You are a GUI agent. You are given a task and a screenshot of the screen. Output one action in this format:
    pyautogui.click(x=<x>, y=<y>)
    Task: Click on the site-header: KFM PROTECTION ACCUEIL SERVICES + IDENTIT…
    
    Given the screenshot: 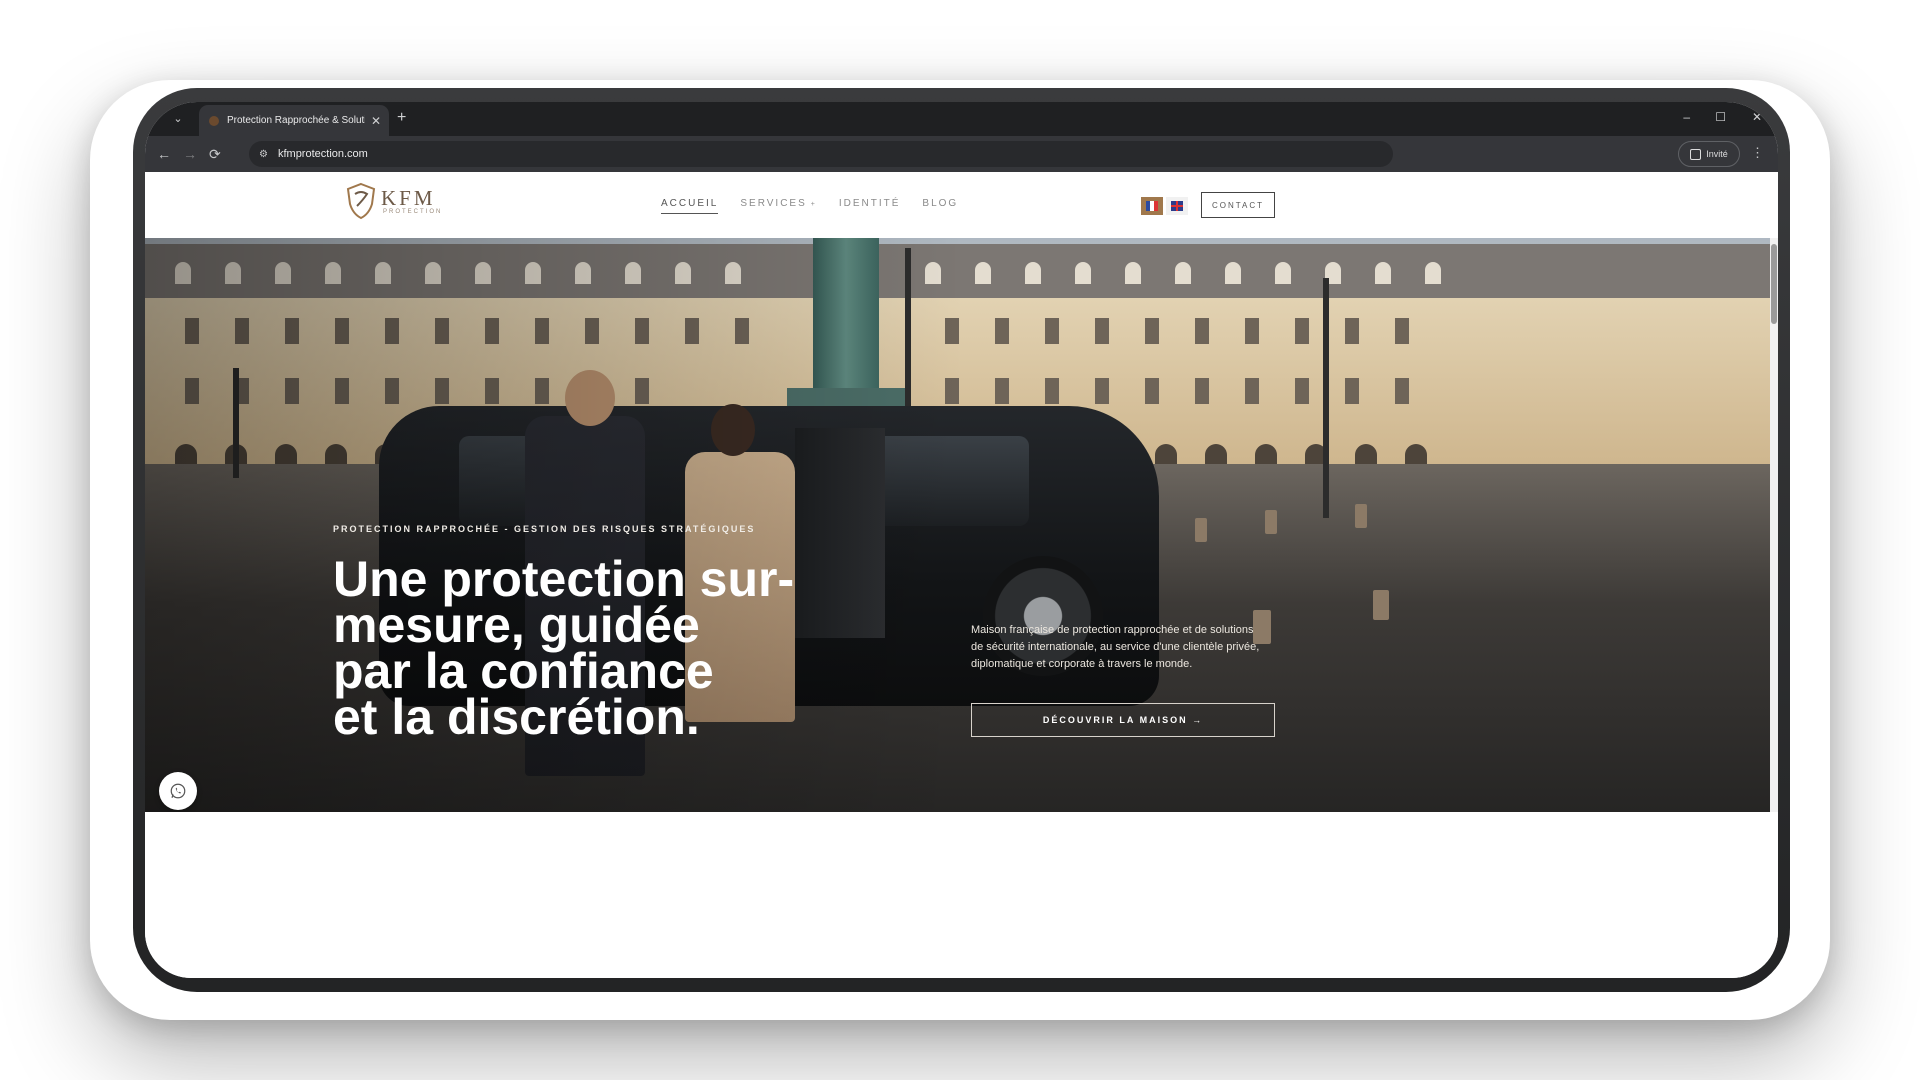 What is the action you would take?
    pyautogui.click(x=961, y=205)
    